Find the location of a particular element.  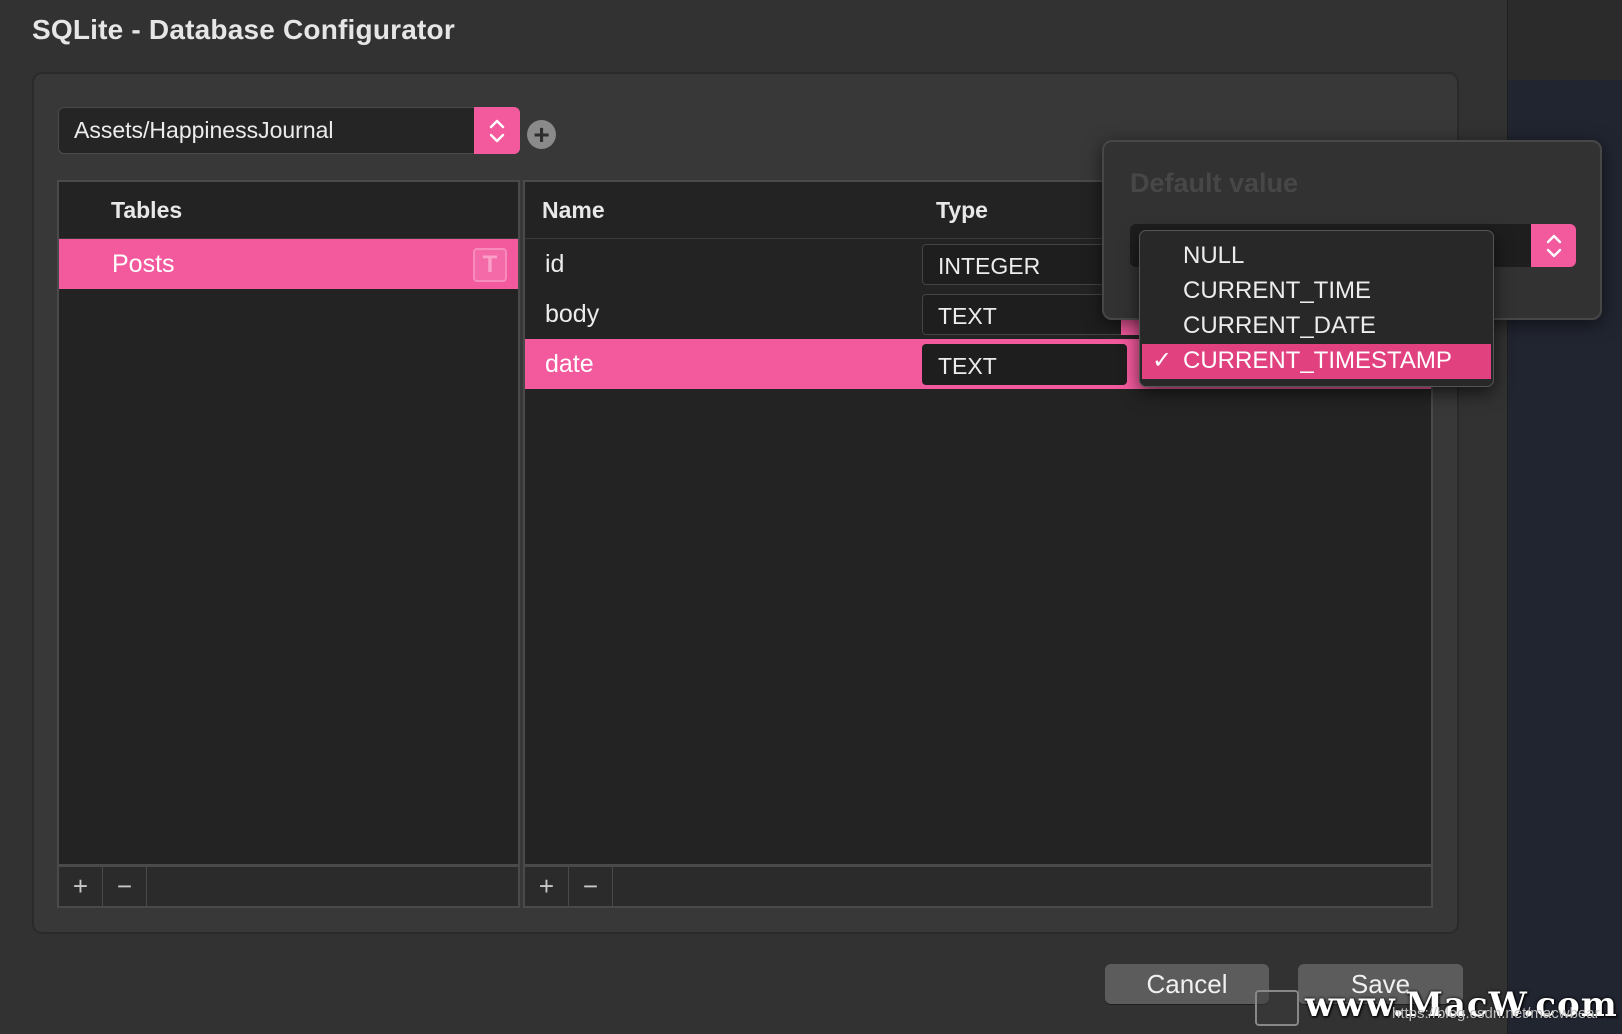

column-header-name: Name is located at coordinates (573, 210).